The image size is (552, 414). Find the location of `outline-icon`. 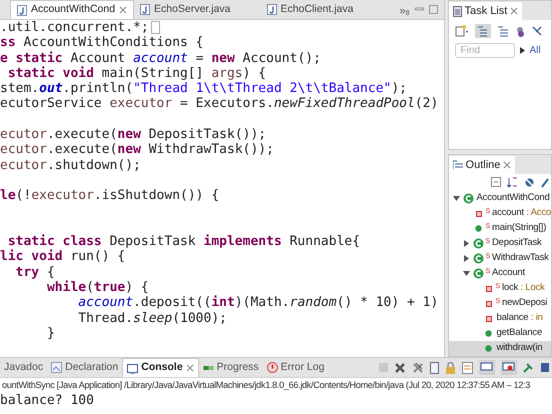

outline-icon is located at coordinates (457, 165).